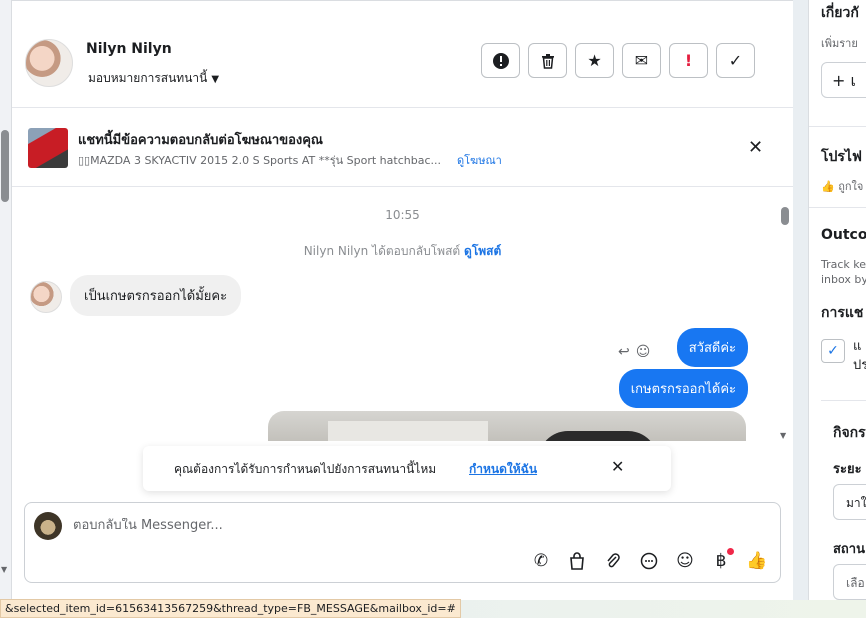 This screenshot has height=618, width=866. I want to click on star-button: ★, so click(594, 60).